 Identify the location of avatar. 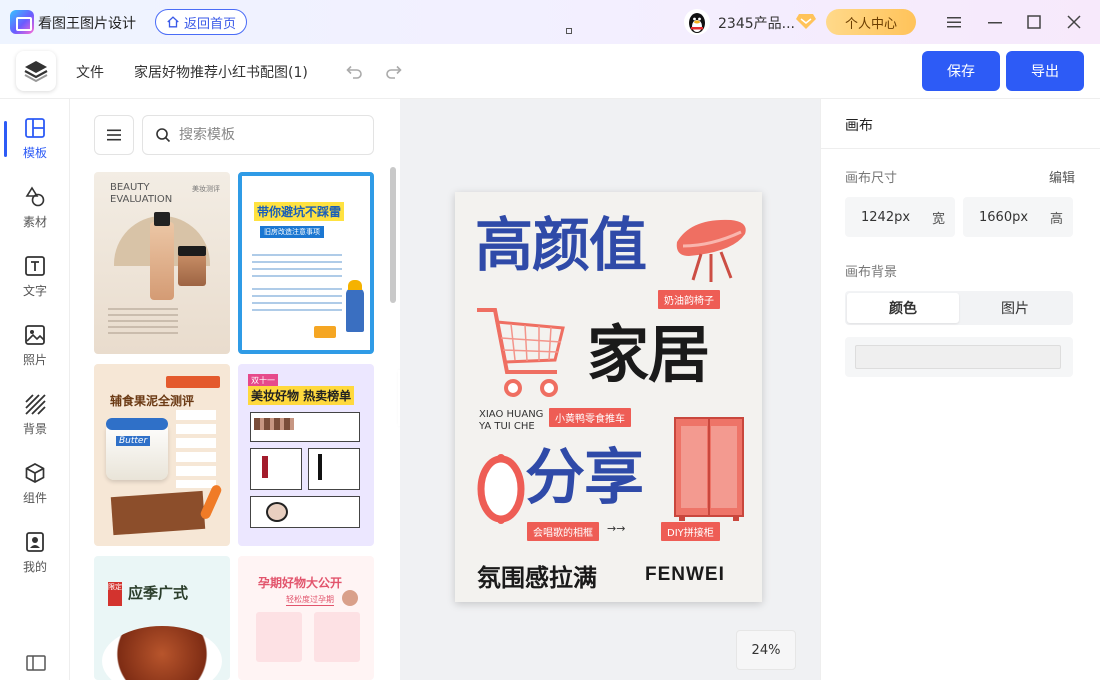
(697, 22).